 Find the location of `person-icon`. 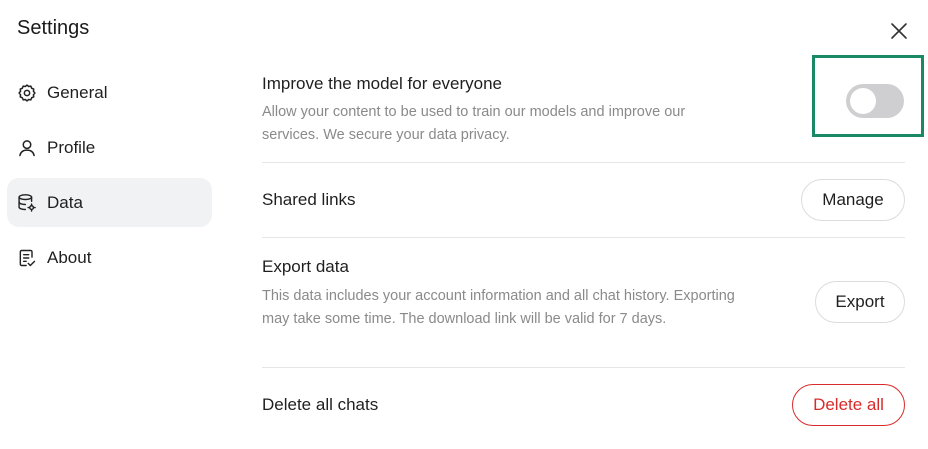

person-icon is located at coordinates (27, 148).